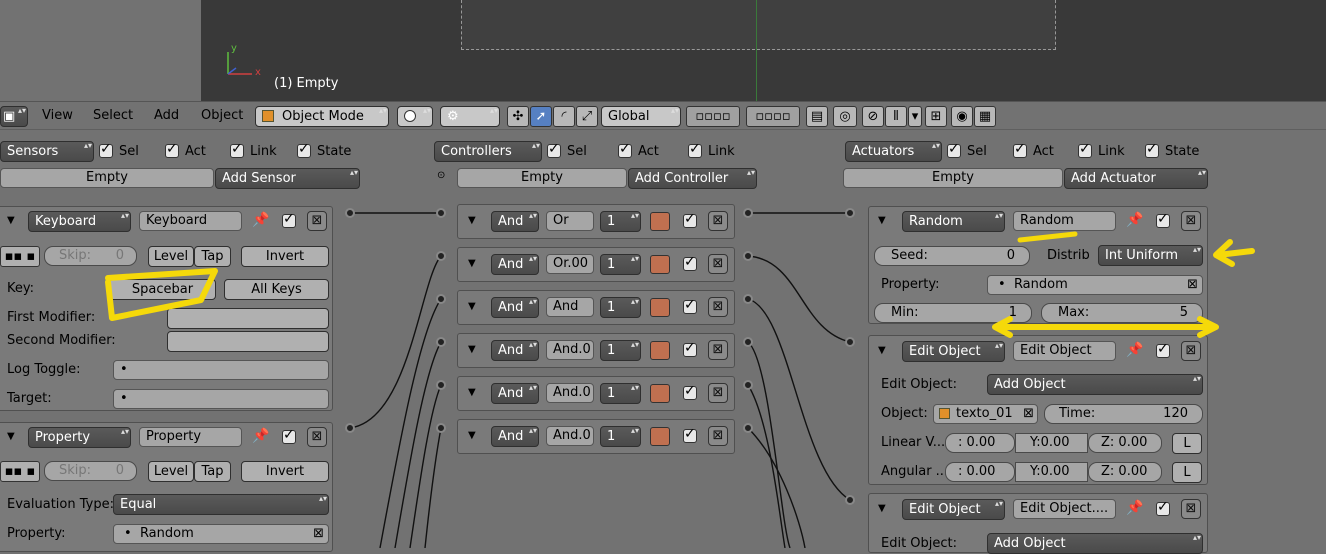 This screenshot has height=554, width=1326. Describe the element at coordinates (953, 313) in the screenshot. I see `min-field: Min: 1` at that location.